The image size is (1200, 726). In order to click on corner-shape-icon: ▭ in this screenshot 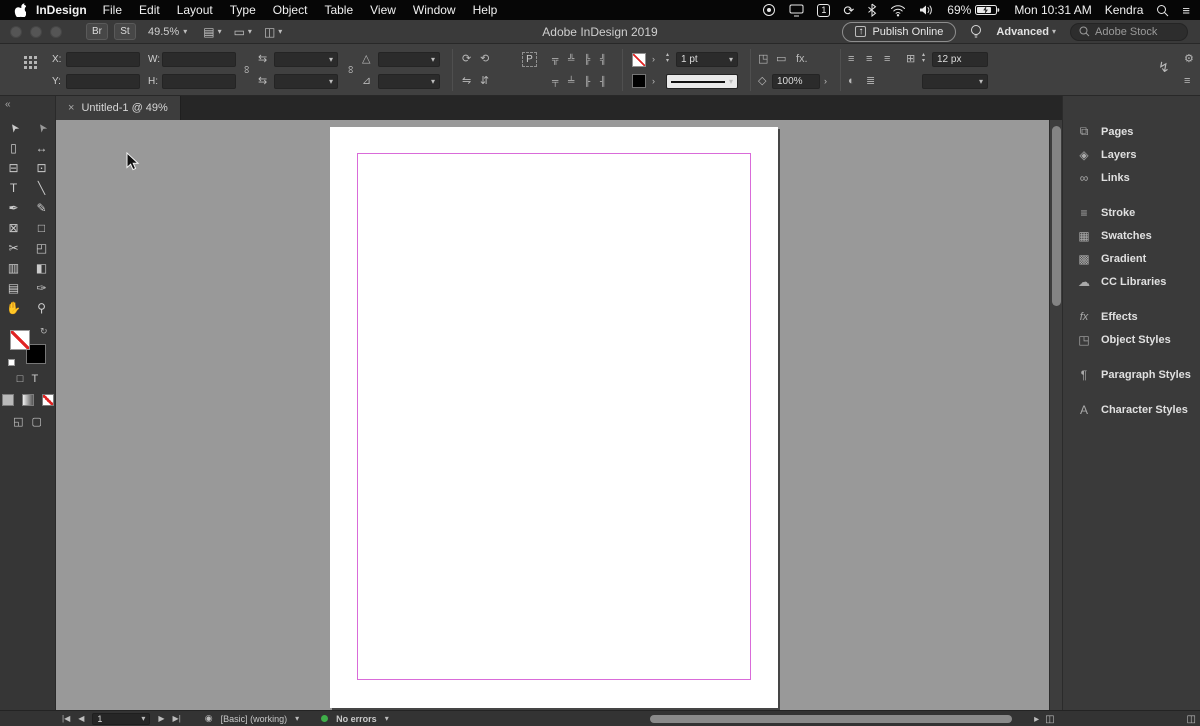, I will do `click(781, 59)`.